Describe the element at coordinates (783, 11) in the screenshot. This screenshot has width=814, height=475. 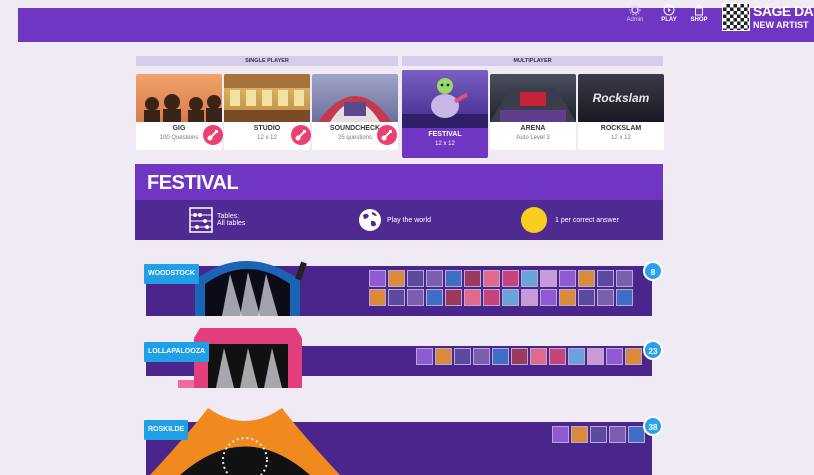
I see `profile-name: SAGE DA` at that location.